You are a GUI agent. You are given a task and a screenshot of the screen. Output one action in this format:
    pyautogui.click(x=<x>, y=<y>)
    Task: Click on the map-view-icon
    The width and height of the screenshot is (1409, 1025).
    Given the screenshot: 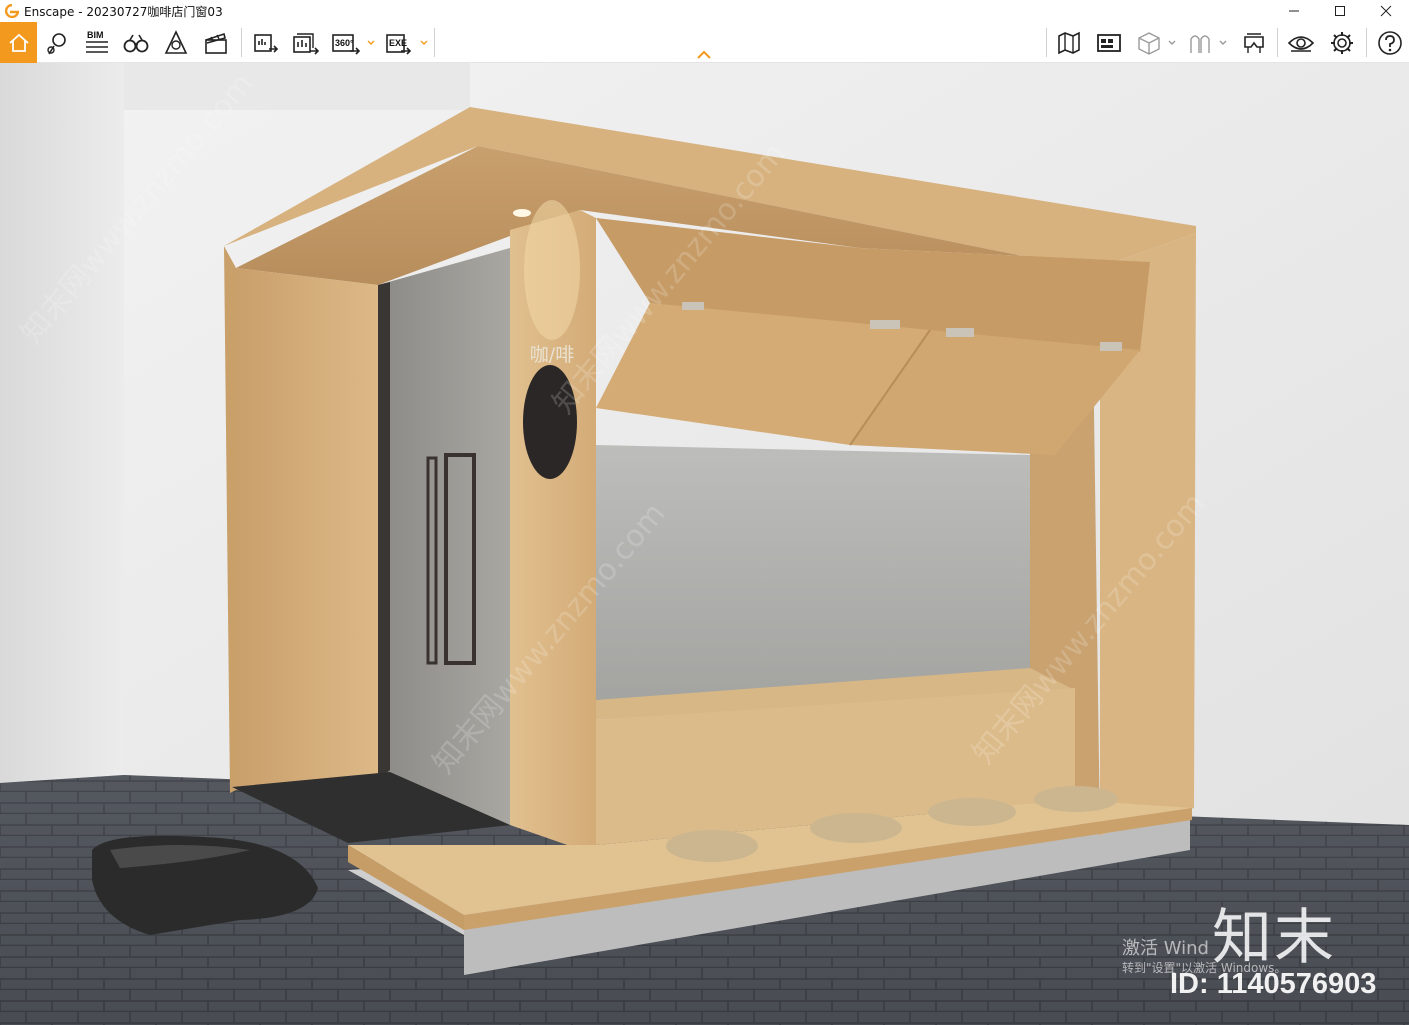 What is the action you would take?
    pyautogui.click(x=1069, y=42)
    